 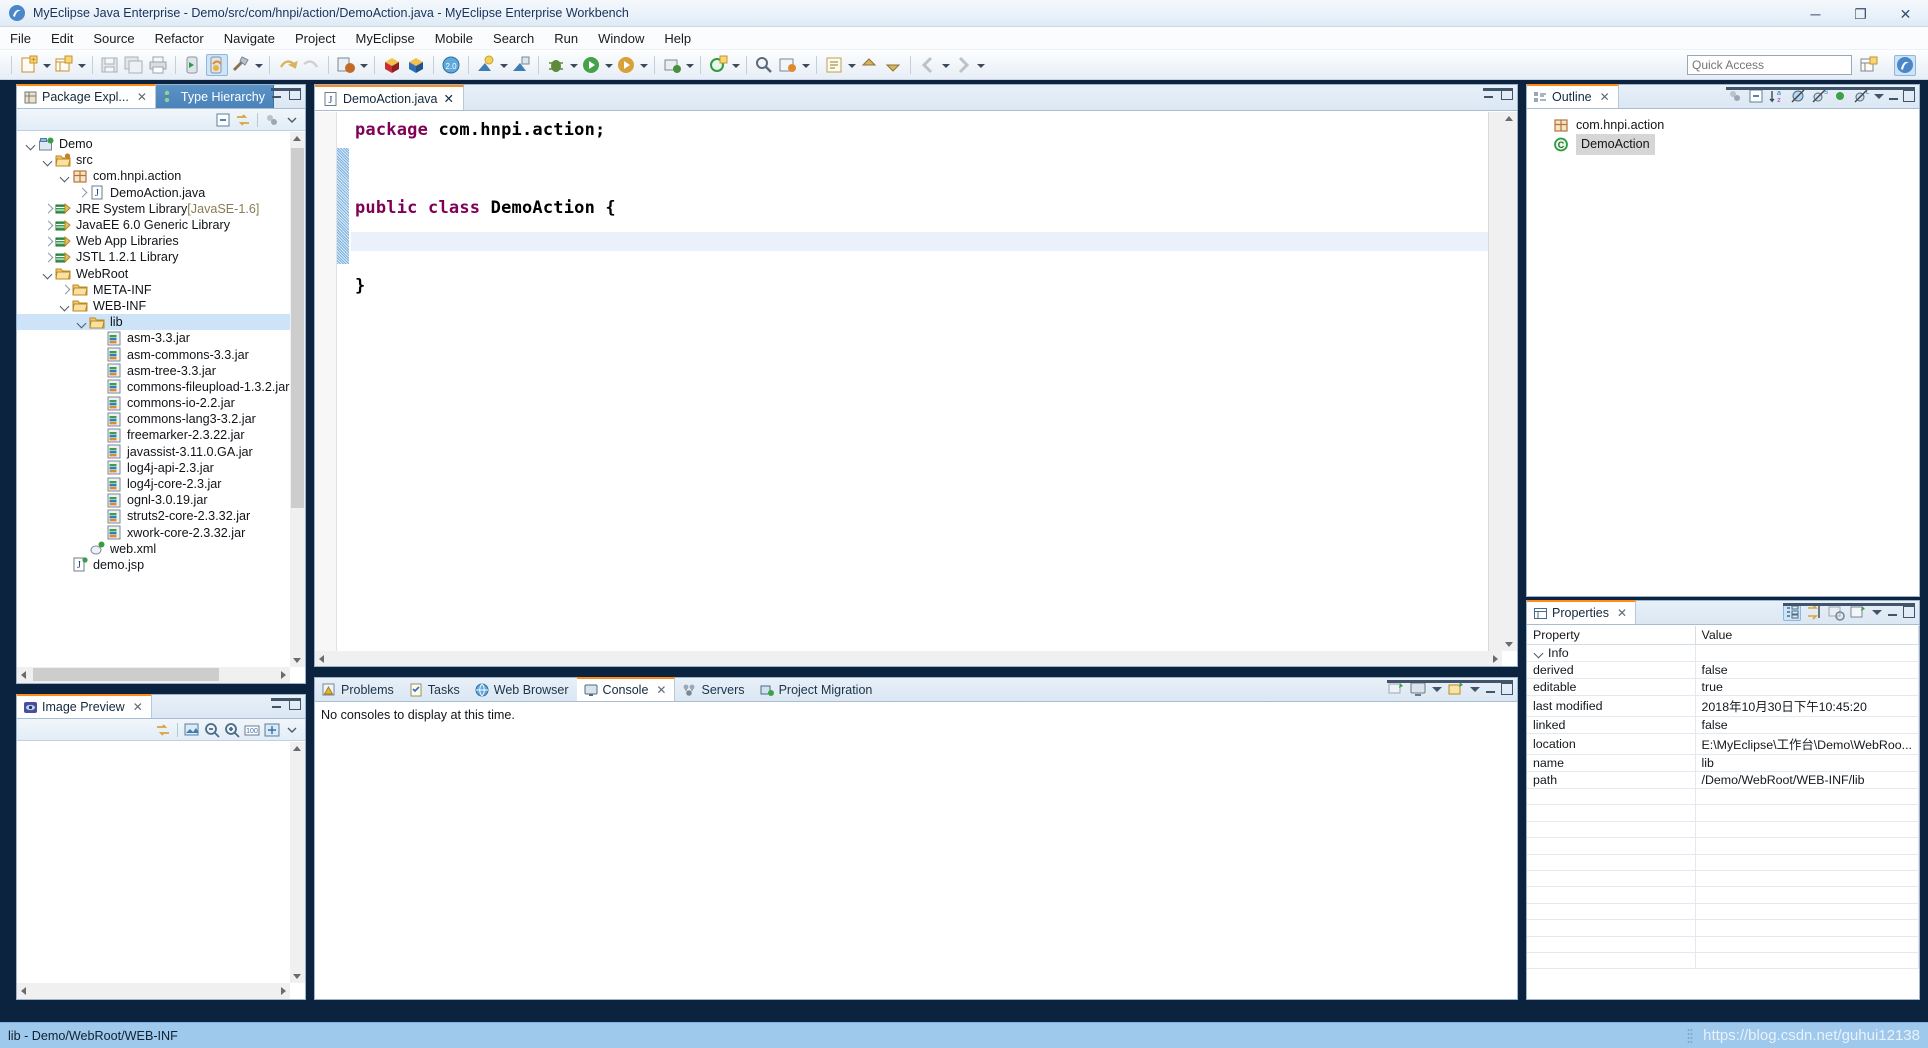 I want to click on tab-tasks: Tasks, so click(x=435, y=689).